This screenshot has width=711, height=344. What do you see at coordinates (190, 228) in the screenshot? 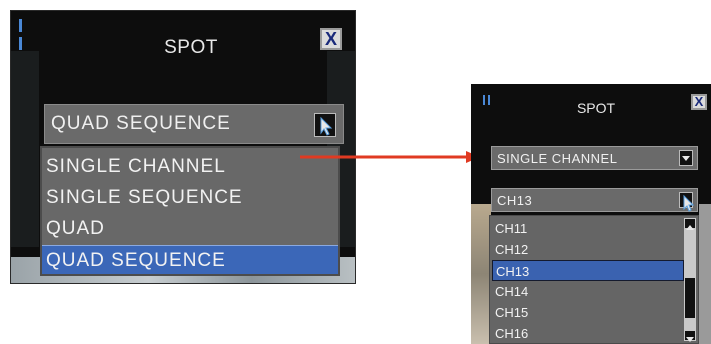
I see `list-item-quad: QUAD` at bounding box center [190, 228].